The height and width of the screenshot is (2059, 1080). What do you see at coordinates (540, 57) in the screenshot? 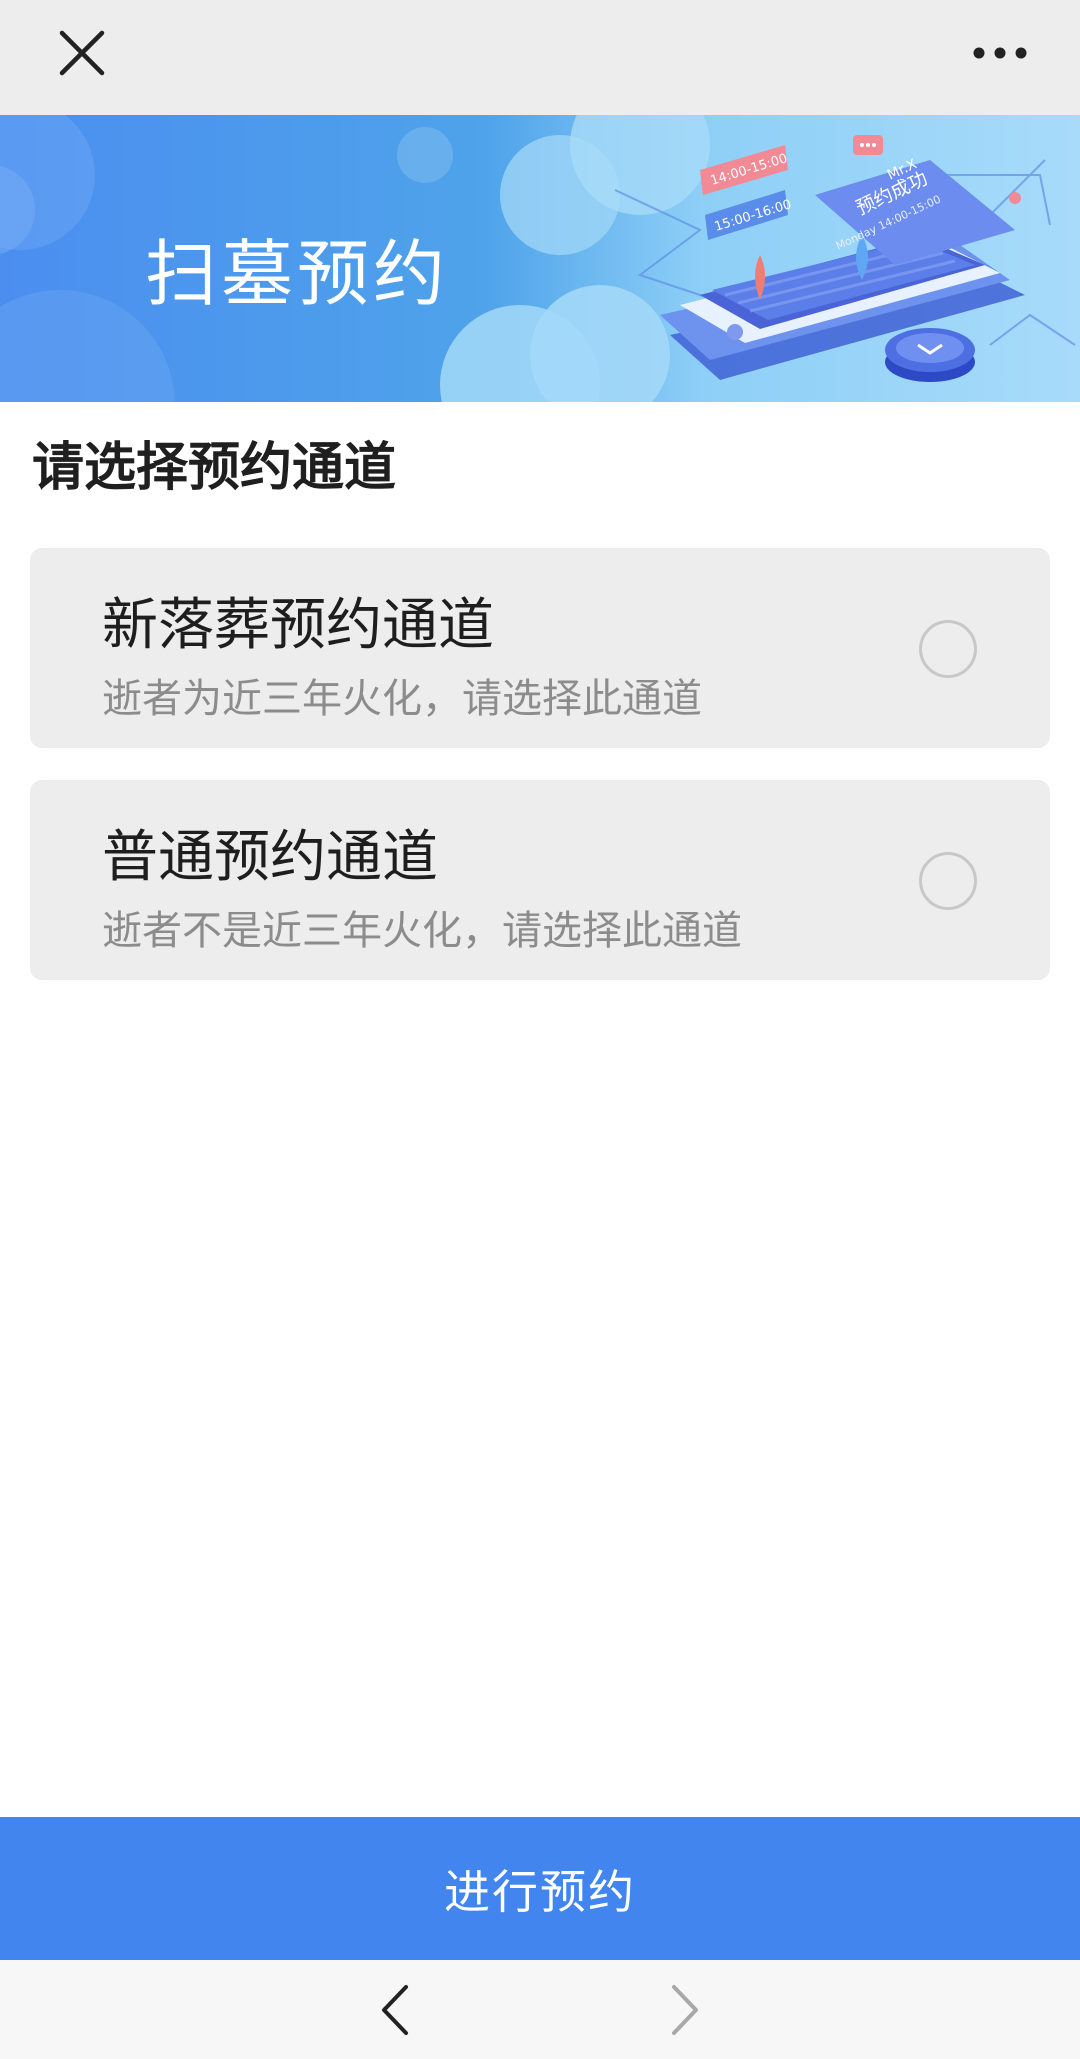
I see `top-bar` at bounding box center [540, 57].